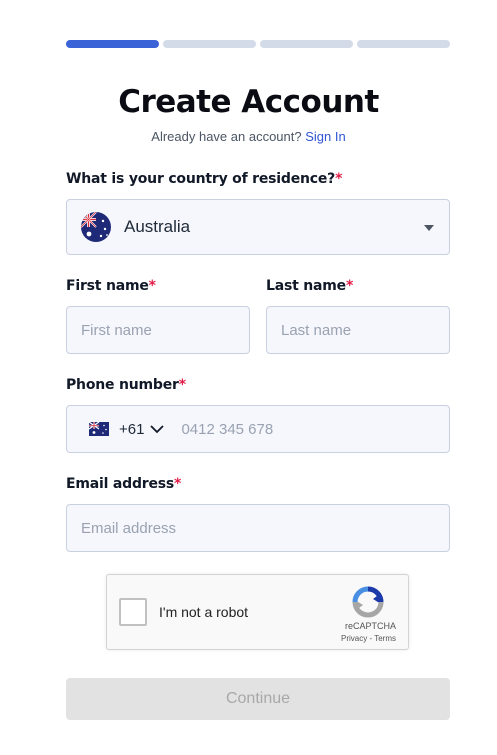 This screenshot has width=497, height=755. I want to click on first-name-label: First name*, so click(111, 286).